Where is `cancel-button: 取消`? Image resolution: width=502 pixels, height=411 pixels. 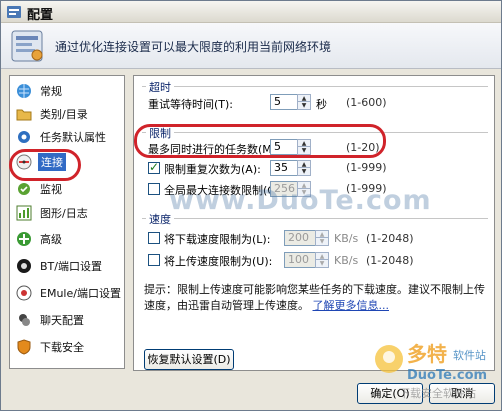
cancel-button: 取消 is located at coordinates (462, 393).